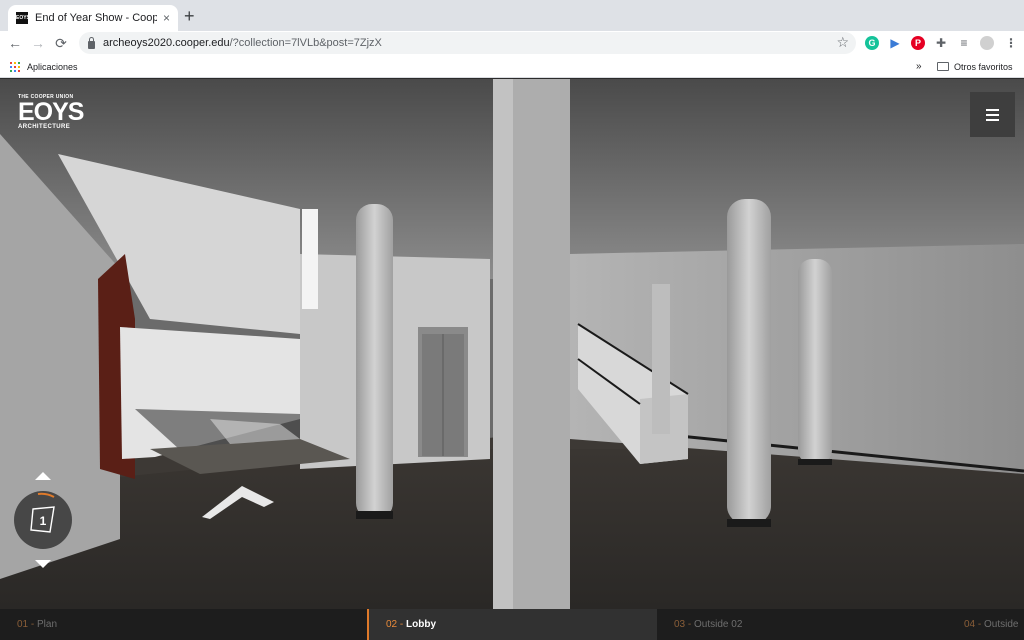 The image size is (1024, 640). I want to click on scene-number: 04 -, so click(973, 624).